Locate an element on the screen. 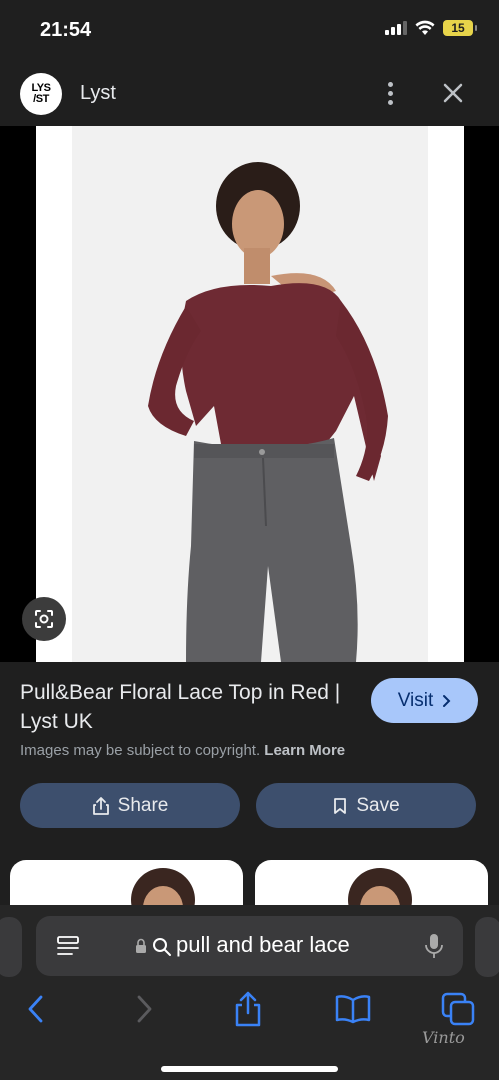  page-menu-icon is located at coordinates (68, 946).